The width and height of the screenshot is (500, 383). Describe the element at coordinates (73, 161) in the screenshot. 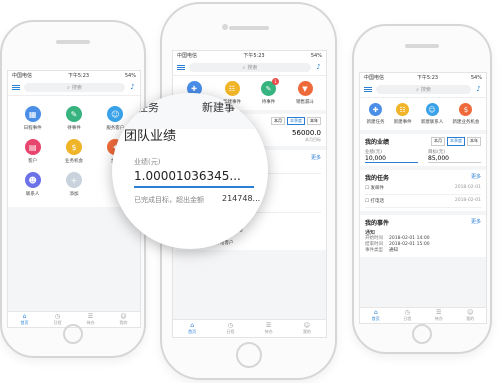

I see `shortcut-label: 业务机会` at that location.